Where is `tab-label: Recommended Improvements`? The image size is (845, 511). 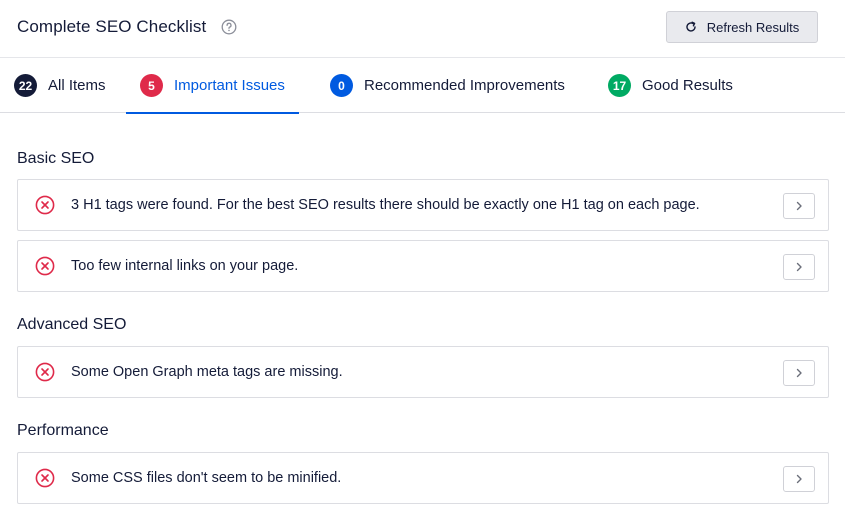 tab-label: Recommended Improvements is located at coordinates (464, 85).